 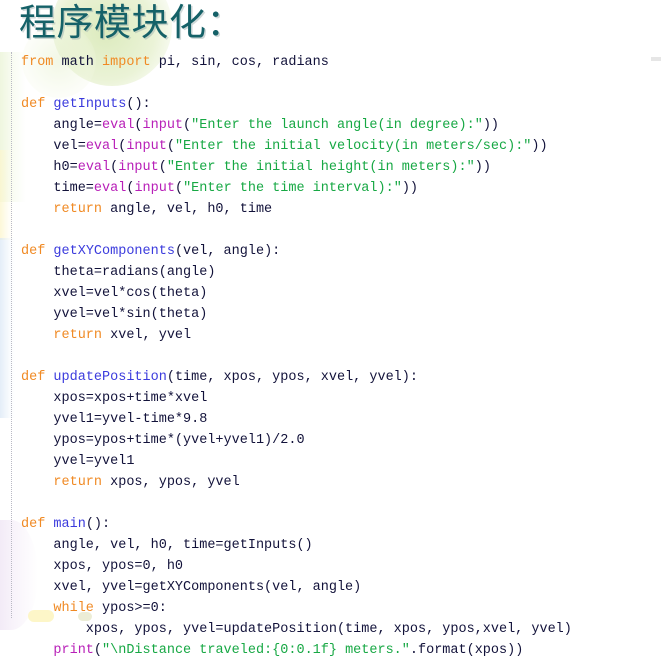 What do you see at coordinates (344, 524) in the screenshot?
I see `code-line: def main():` at bounding box center [344, 524].